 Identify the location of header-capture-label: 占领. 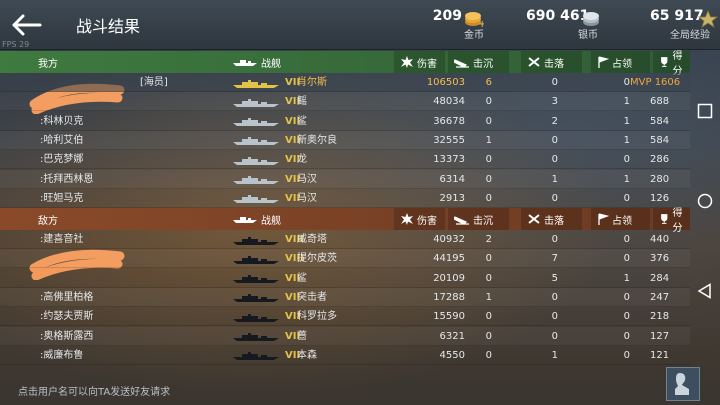
(622, 221).